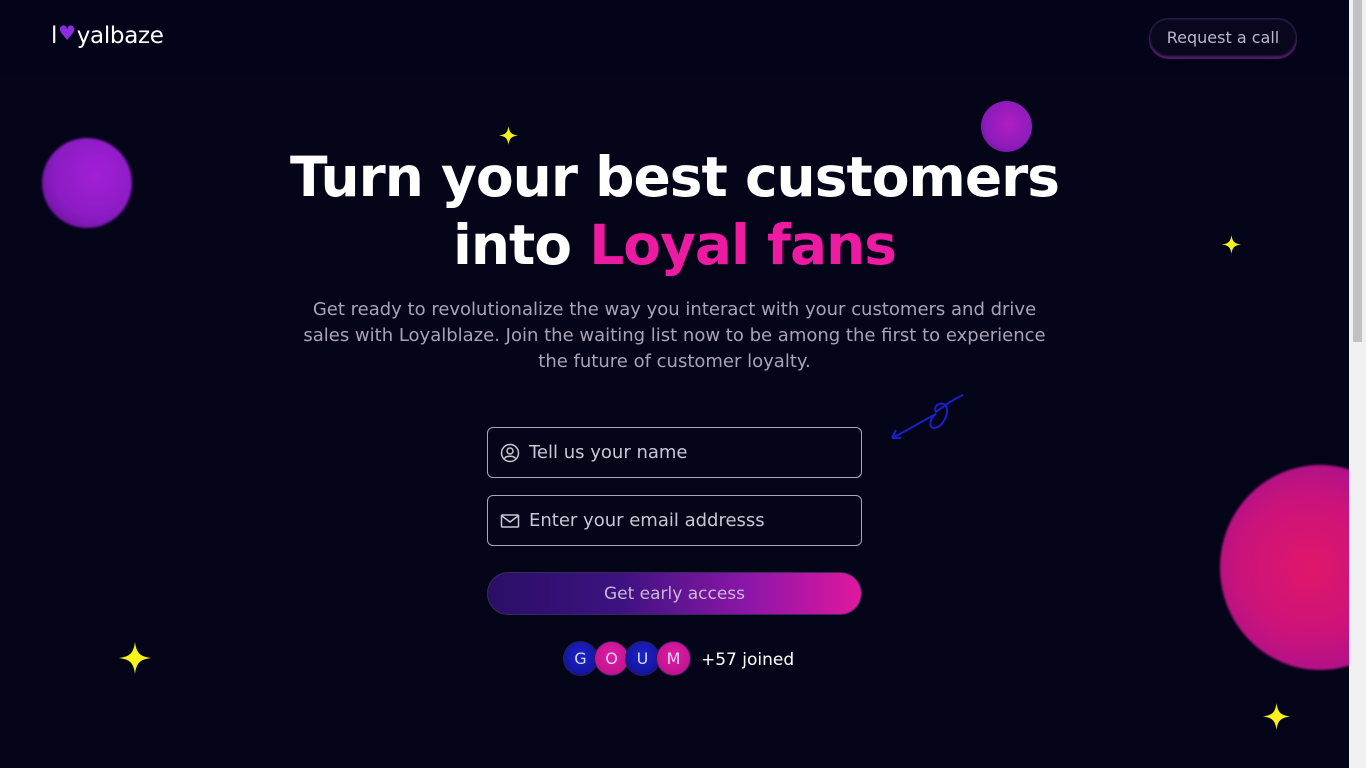 Image resolution: width=1366 pixels, height=768 pixels. Describe the element at coordinates (1357, 171) in the screenshot. I see `scrollbar-thumb` at that location.